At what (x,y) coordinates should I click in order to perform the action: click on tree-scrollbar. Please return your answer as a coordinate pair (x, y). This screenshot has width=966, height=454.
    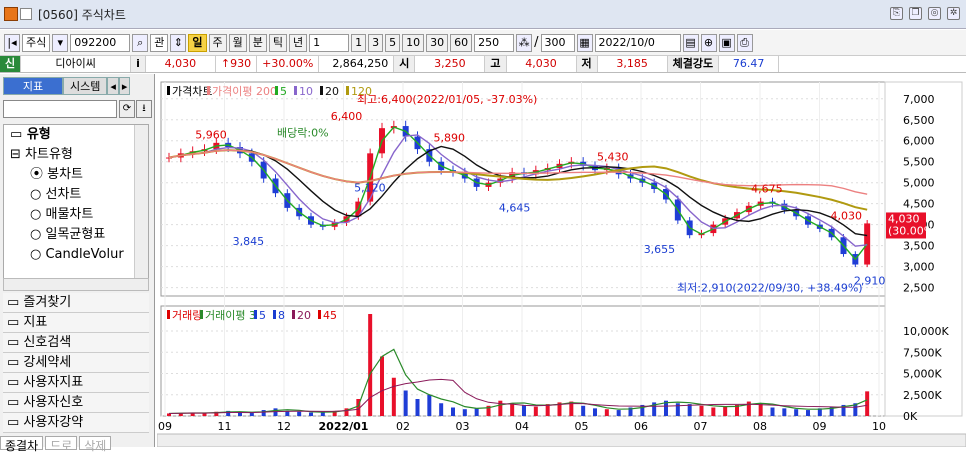
    Looking at the image, I should click on (141, 205).